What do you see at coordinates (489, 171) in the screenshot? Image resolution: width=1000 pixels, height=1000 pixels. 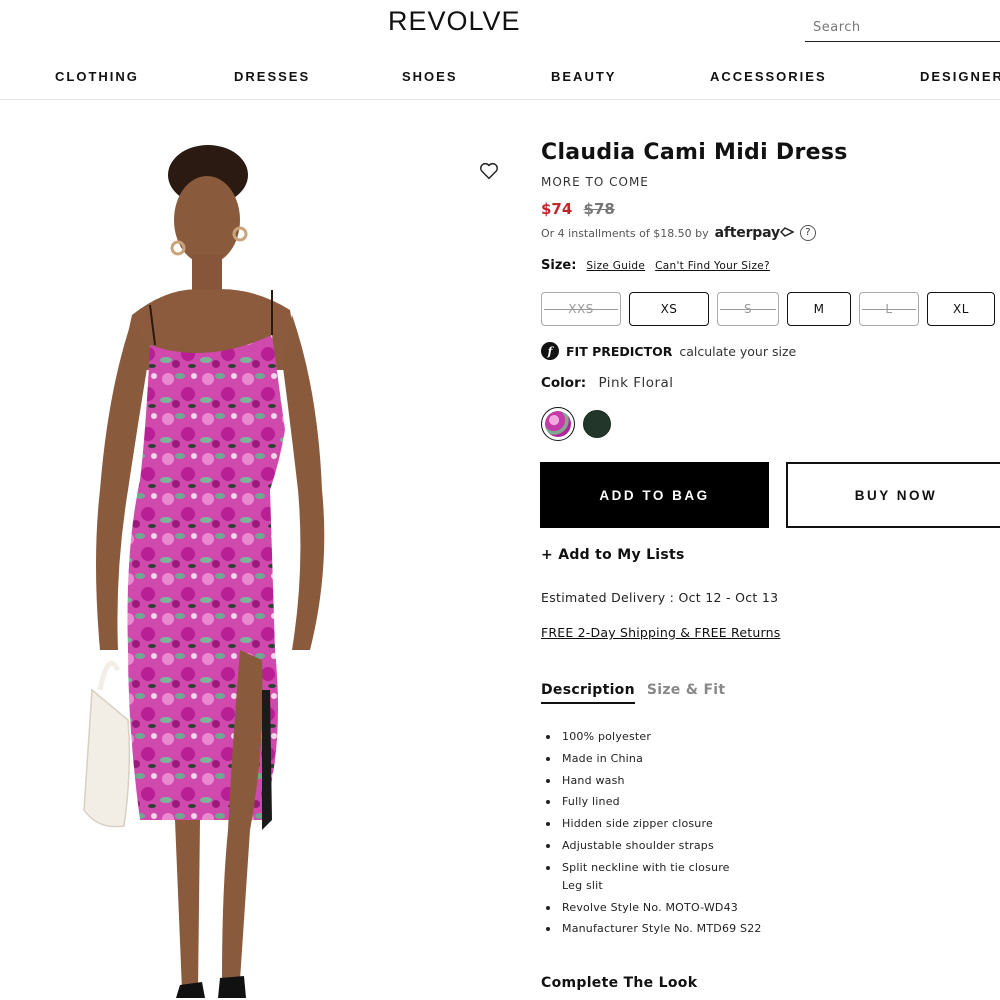 I see `heart-icon` at bounding box center [489, 171].